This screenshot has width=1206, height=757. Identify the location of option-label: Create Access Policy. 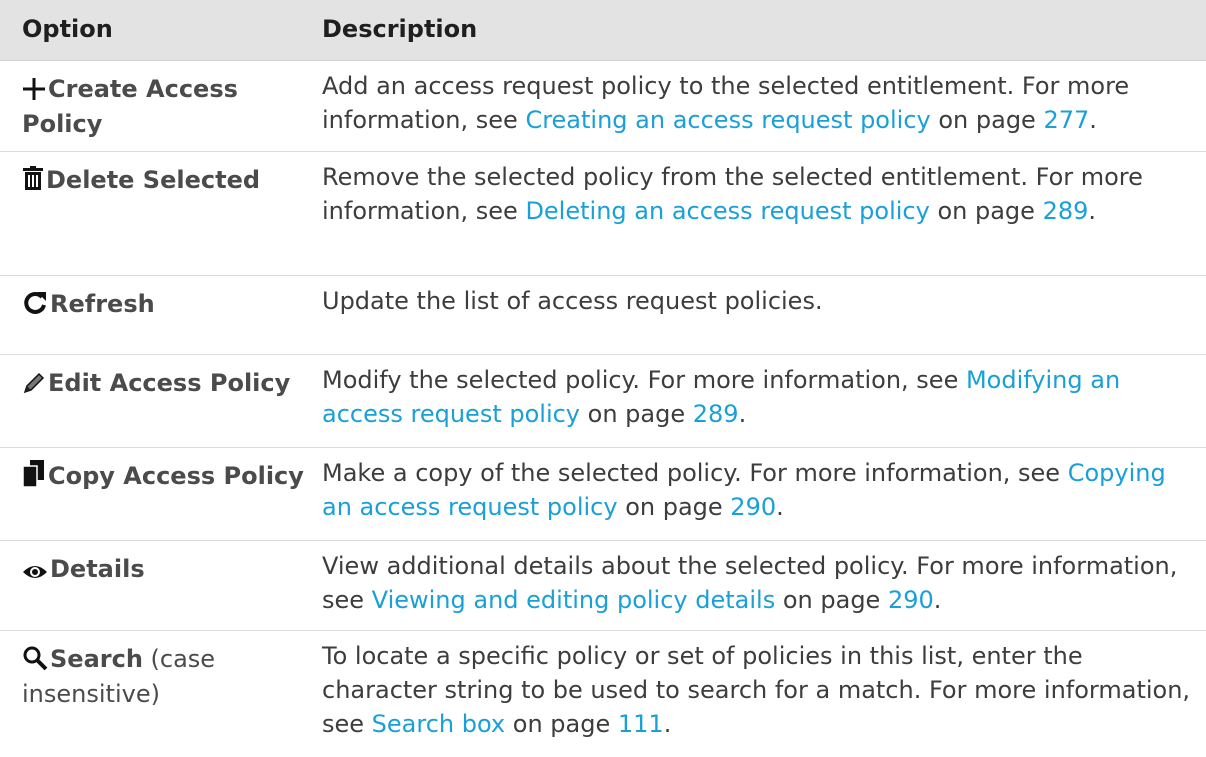
(130, 106).